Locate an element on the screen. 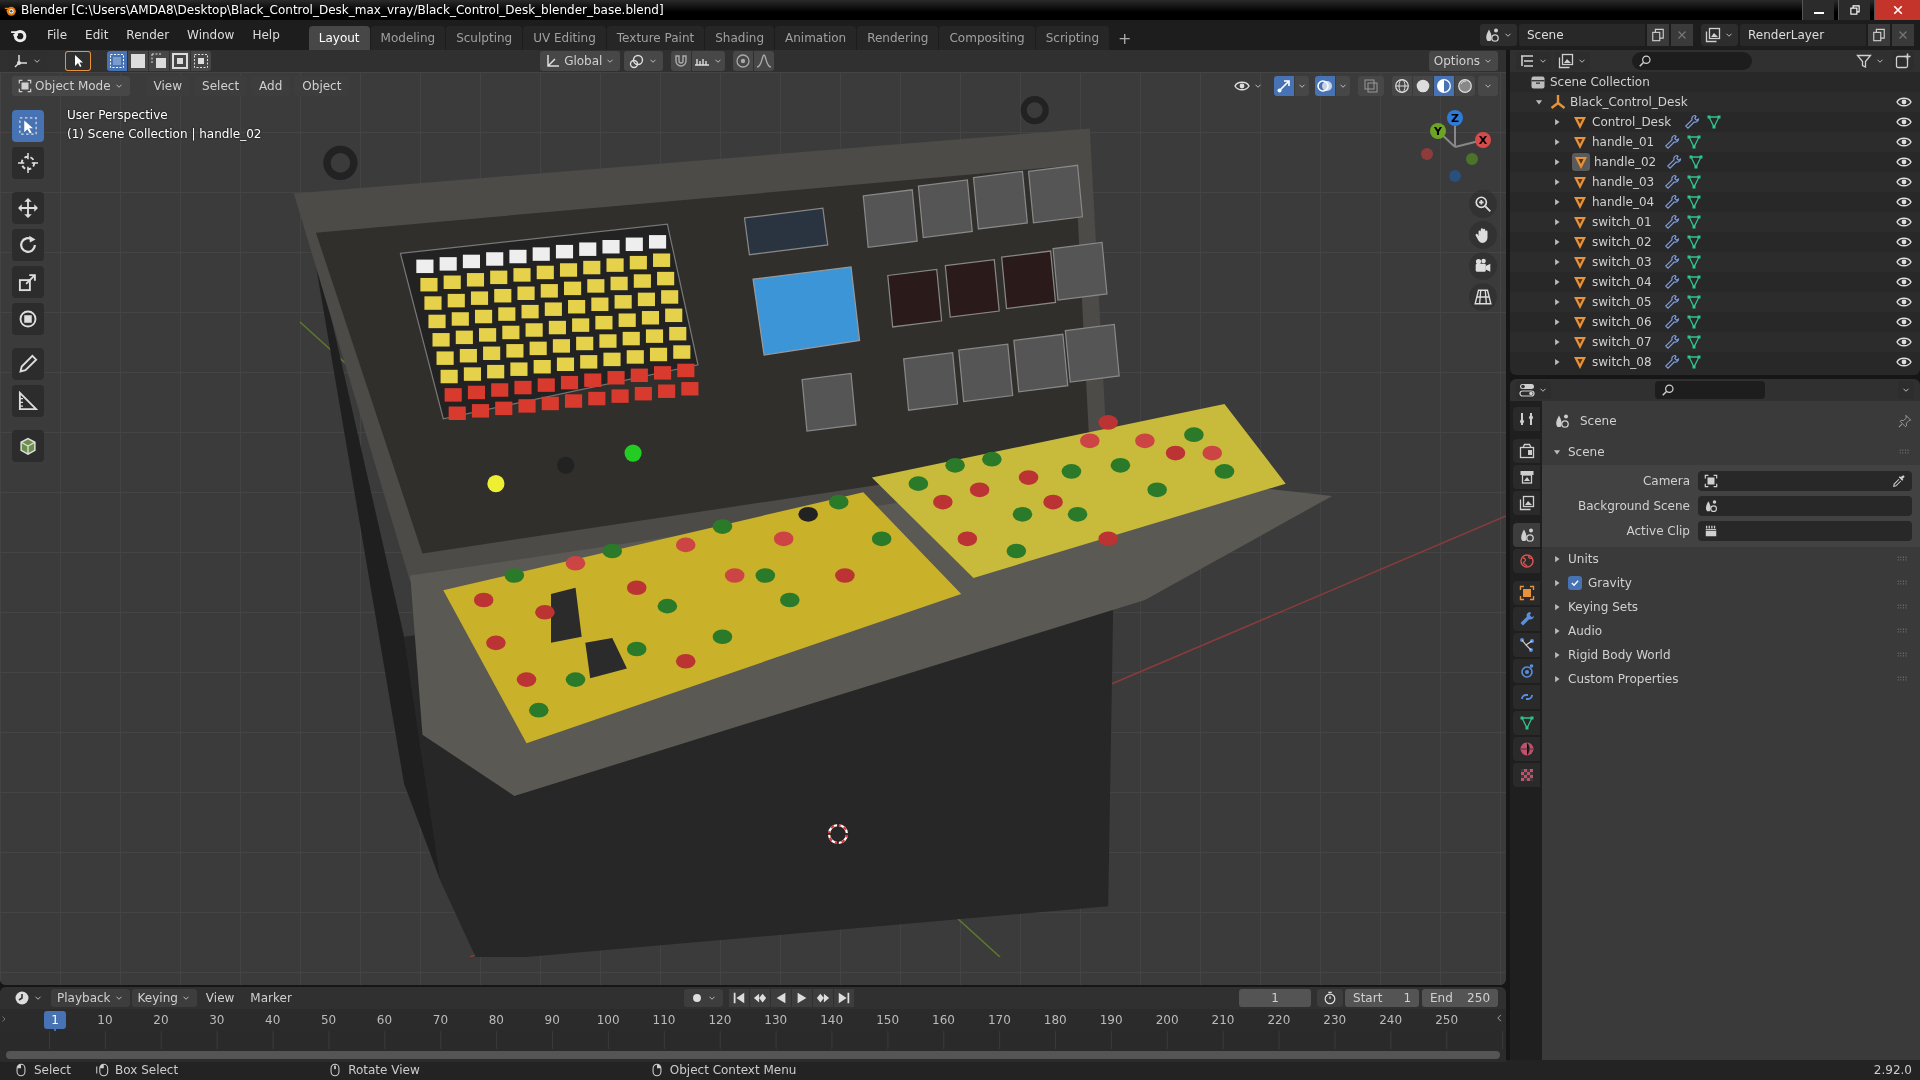  tree-item: switch_08 is located at coordinates (1628, 362).